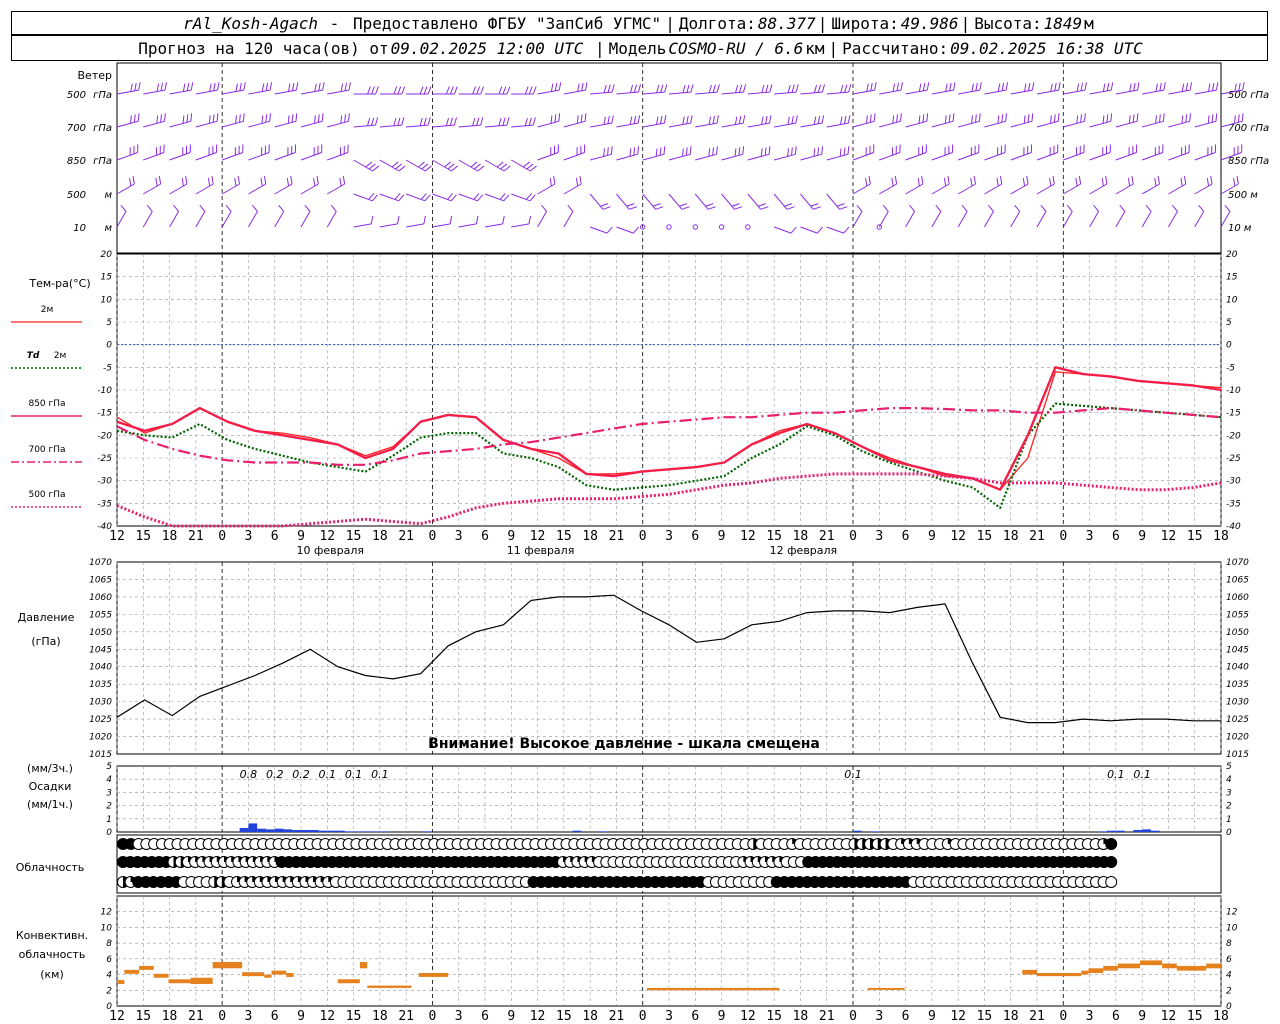 This screenshot has width=1280, height=1024. Describe the element at coordinates (109, 767) in the screenshot. I see `prec-ytick-left: 5` at that location.